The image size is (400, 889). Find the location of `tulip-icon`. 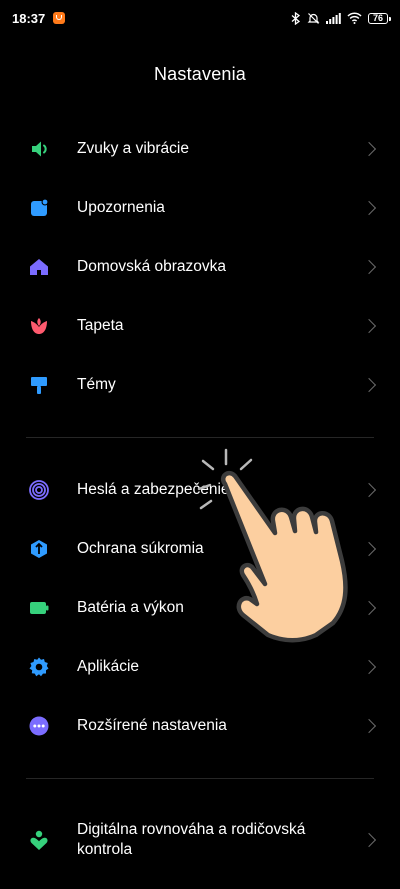

tulip-icon is located at coordinates (39, 326).